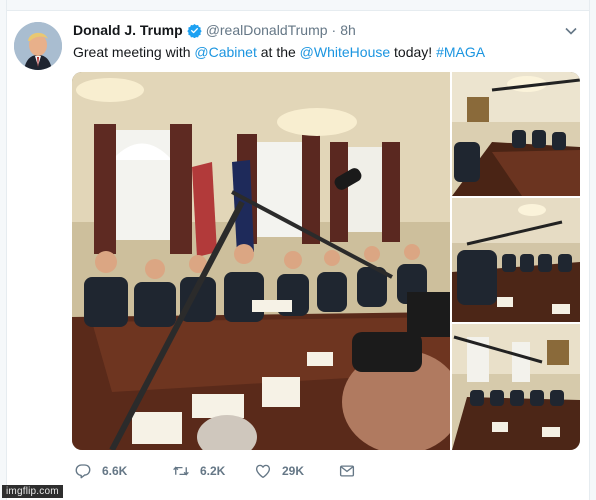 The width and height of the screenshot is (596, 500). I want to click on retweet-icon, so click(181, 471).